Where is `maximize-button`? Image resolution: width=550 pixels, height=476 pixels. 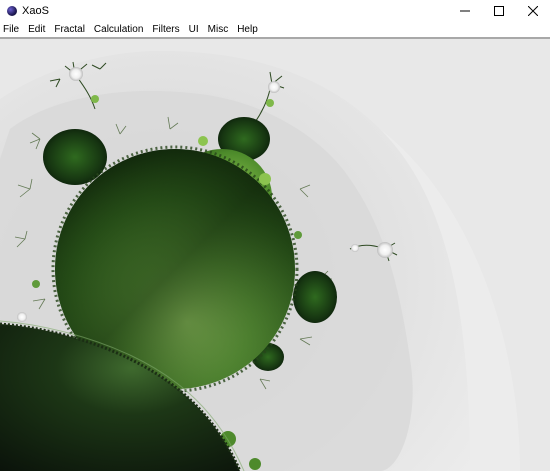 maximize-button is located at coordinates (499, 11).